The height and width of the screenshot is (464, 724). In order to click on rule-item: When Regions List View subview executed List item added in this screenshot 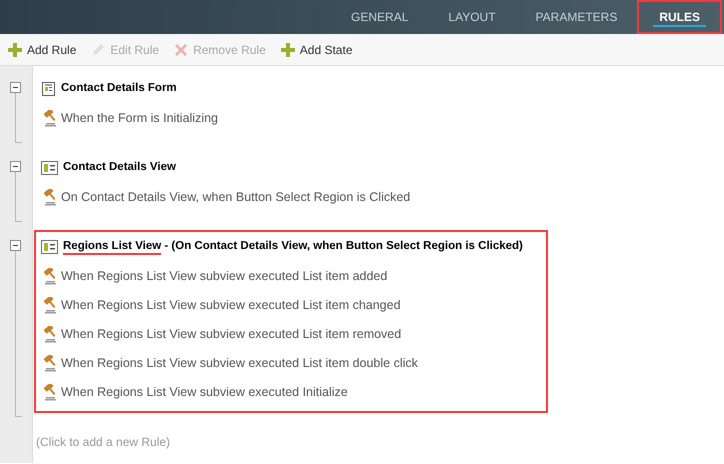, I will do `click(224, 276)`.